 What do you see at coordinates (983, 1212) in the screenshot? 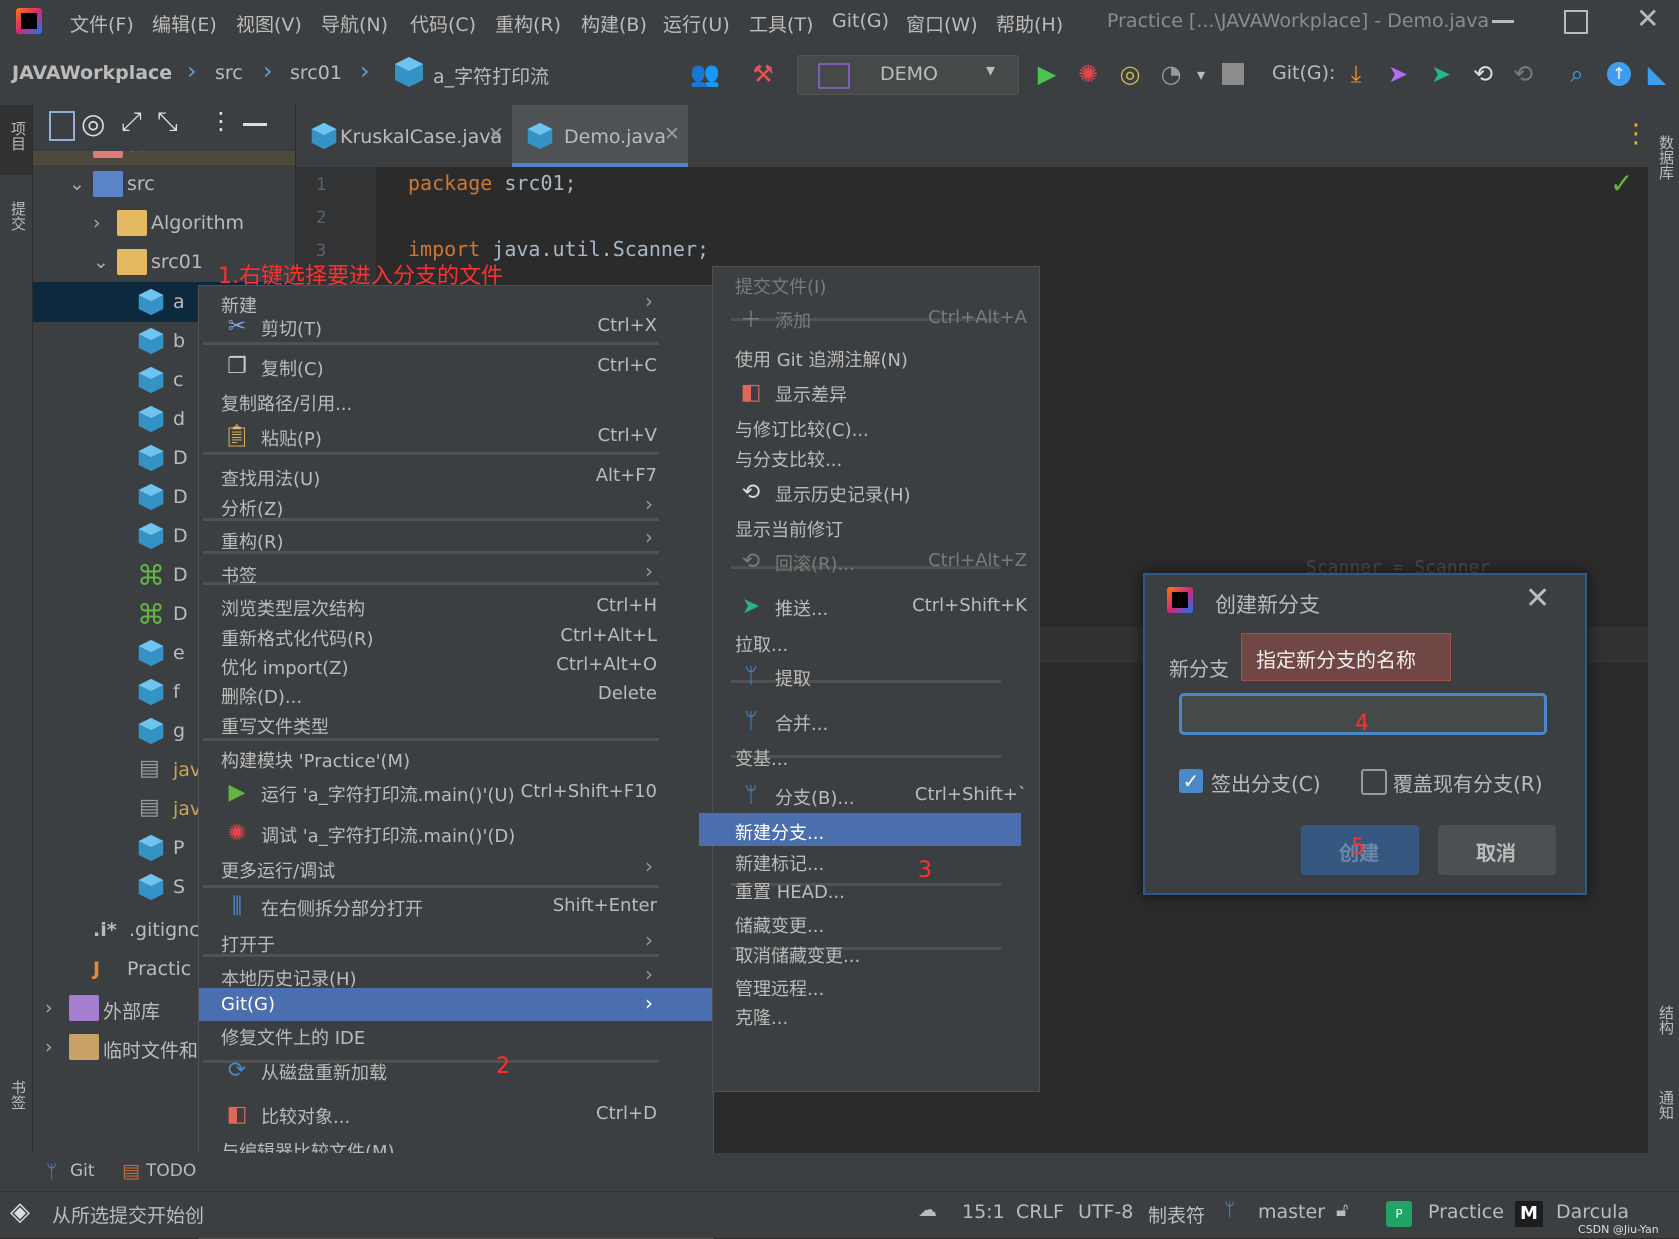
I see `caret-position: 15:1` at bounding box center [983, 1212].